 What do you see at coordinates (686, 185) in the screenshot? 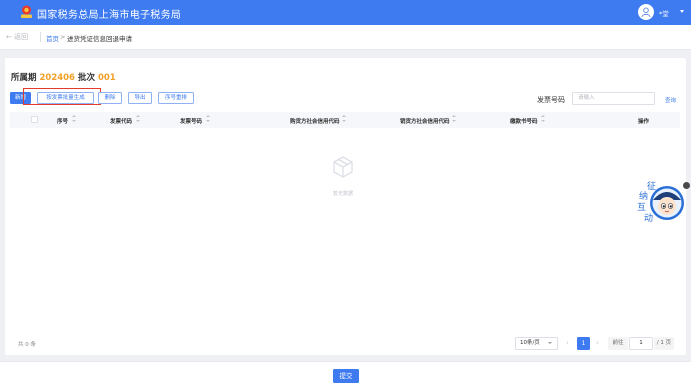
I see `side-handle` at bounding box center [686, 185].